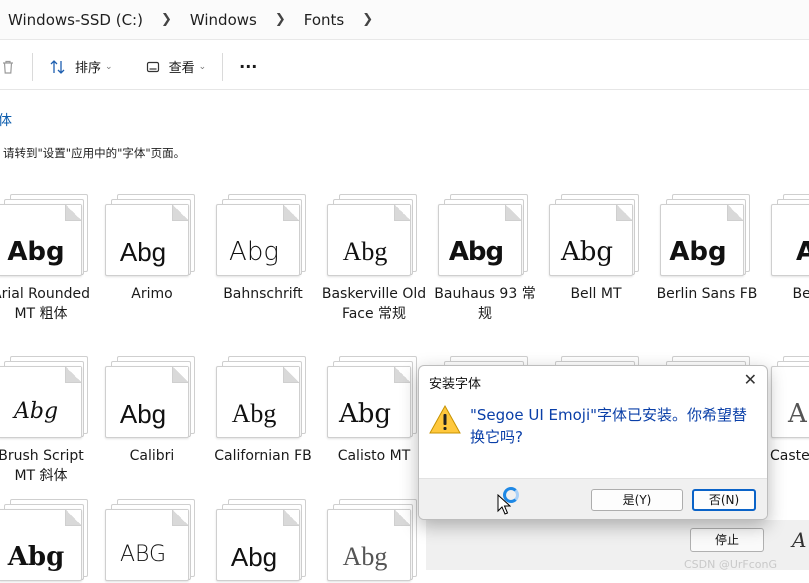 This screenshot has height=583, width=809. Describe the element at coordinates (731, 564) in the screenshot. I see `watermark-text: CSDN @UrFconG` at that location.